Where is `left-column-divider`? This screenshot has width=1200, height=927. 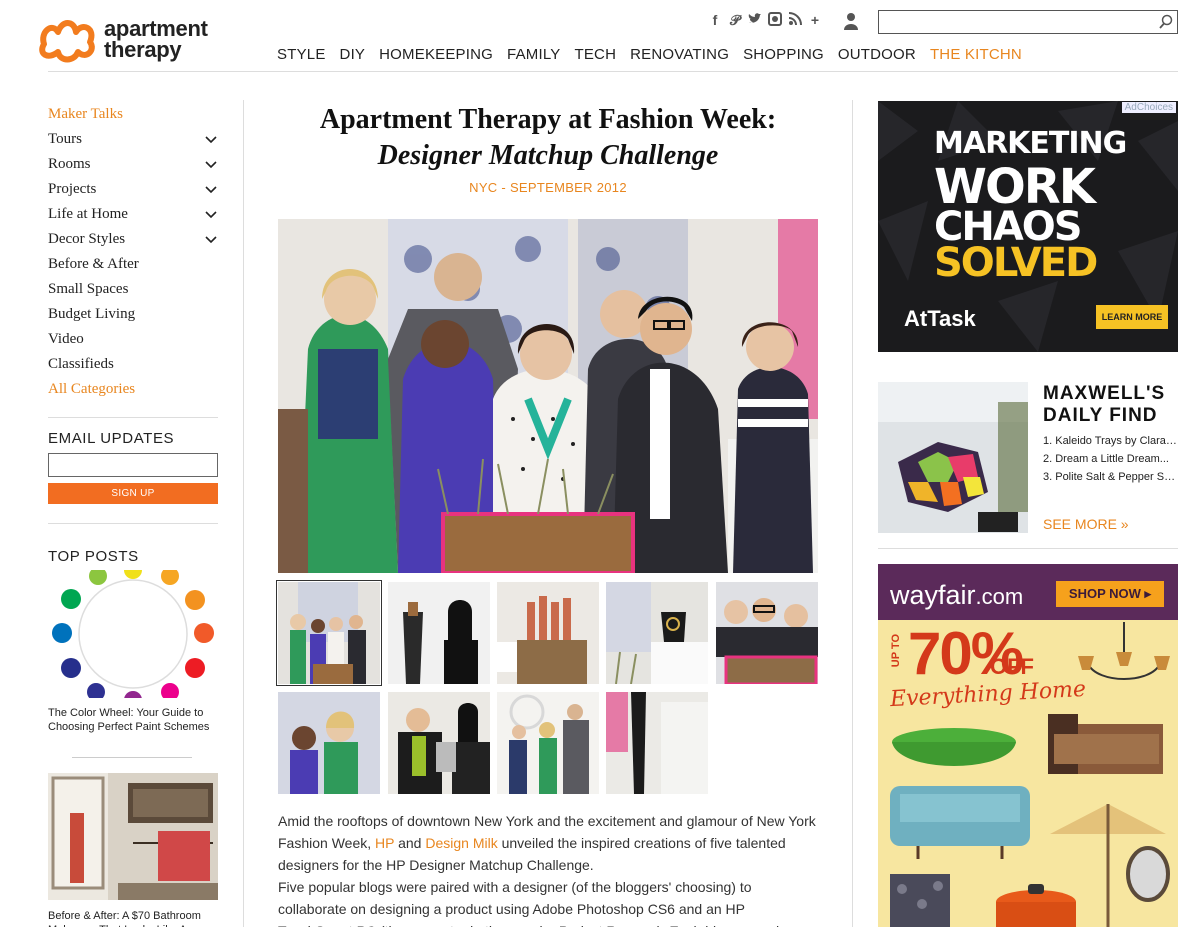
left-column-divider is located at coordinates (243, 513).